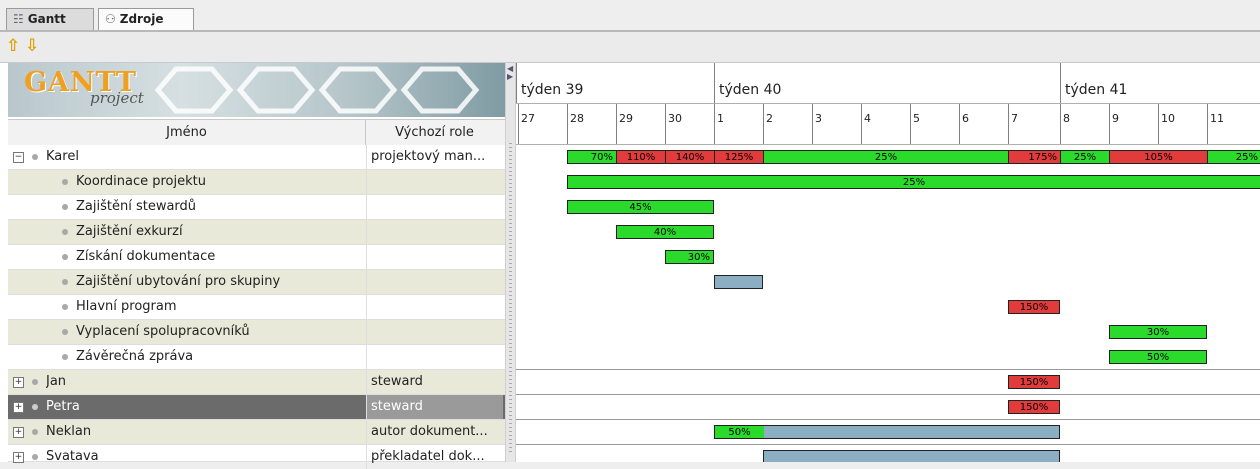  What do you see at coordinates (690, 157) in the screenshot?
I see `load-segment: 140%` at bounding box center [690, 157].